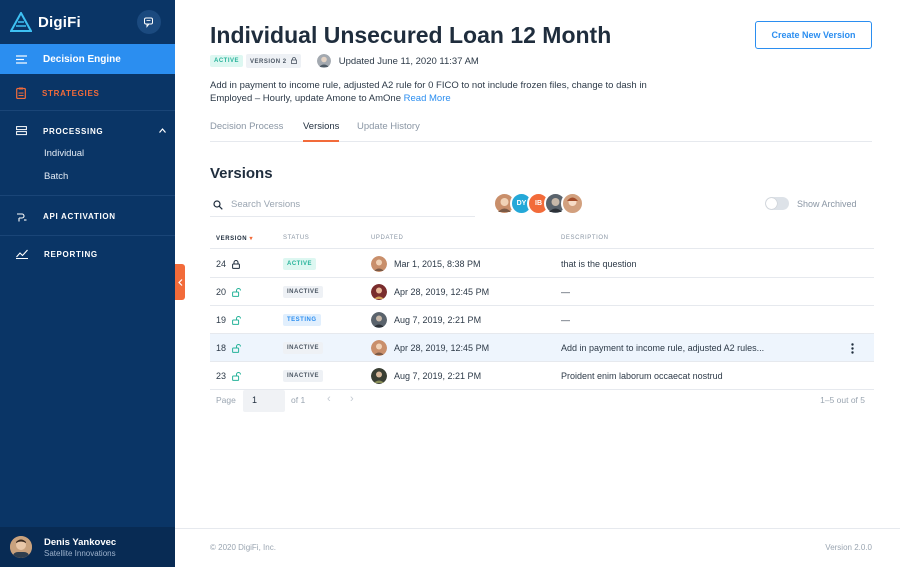  Describe the element at coordinates (342, 205) in the screenshot. I see `search-input: Search Versions` at that location.